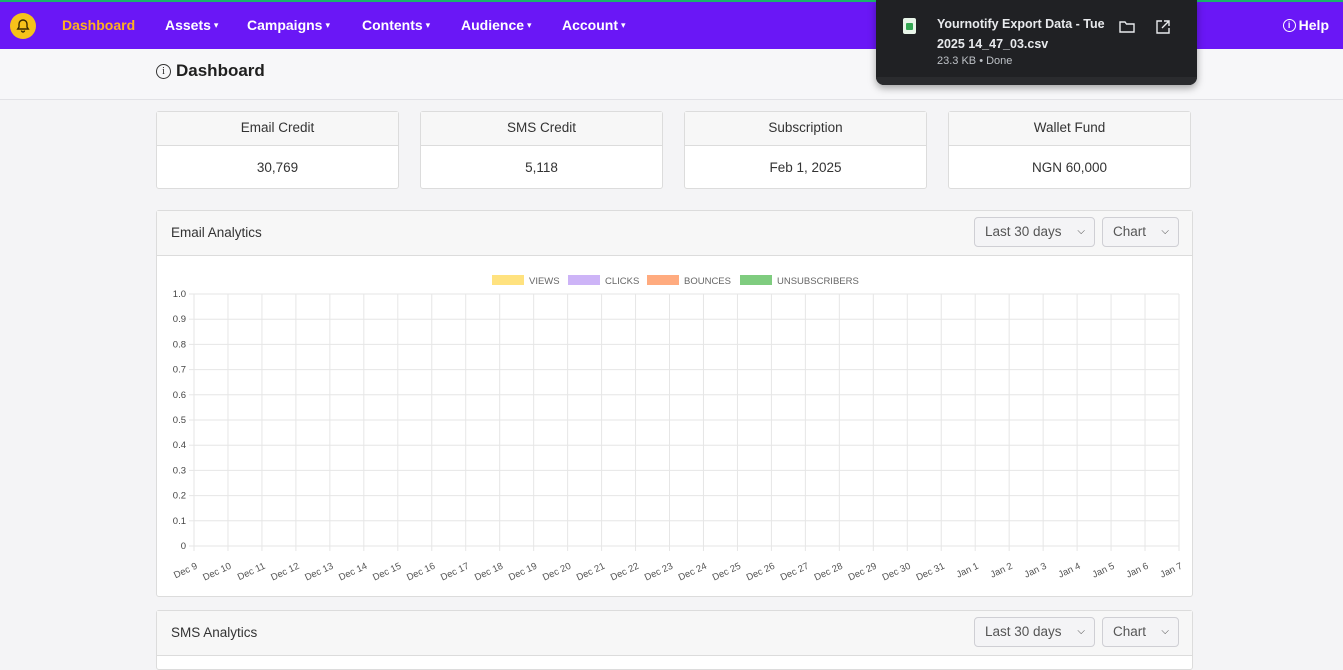 Image resolution: width=1343 pixels, height=670 pixels. What do you see at coordinates (392, 25) in the screenshot?
I see `nav-item-label: Contents` at bounding box center [392, 25].